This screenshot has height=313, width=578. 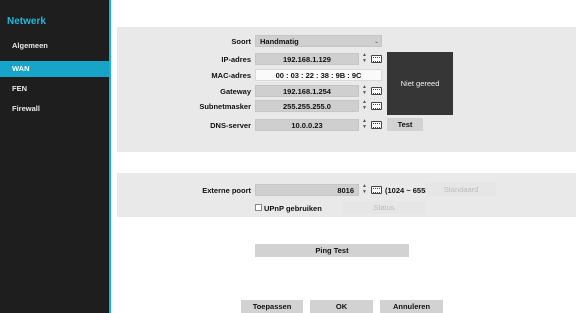 What do you see at coordinates (411, 306) in the screenshot?
I see `cancel-button: Annuleren` at bounding box center [411, 306].